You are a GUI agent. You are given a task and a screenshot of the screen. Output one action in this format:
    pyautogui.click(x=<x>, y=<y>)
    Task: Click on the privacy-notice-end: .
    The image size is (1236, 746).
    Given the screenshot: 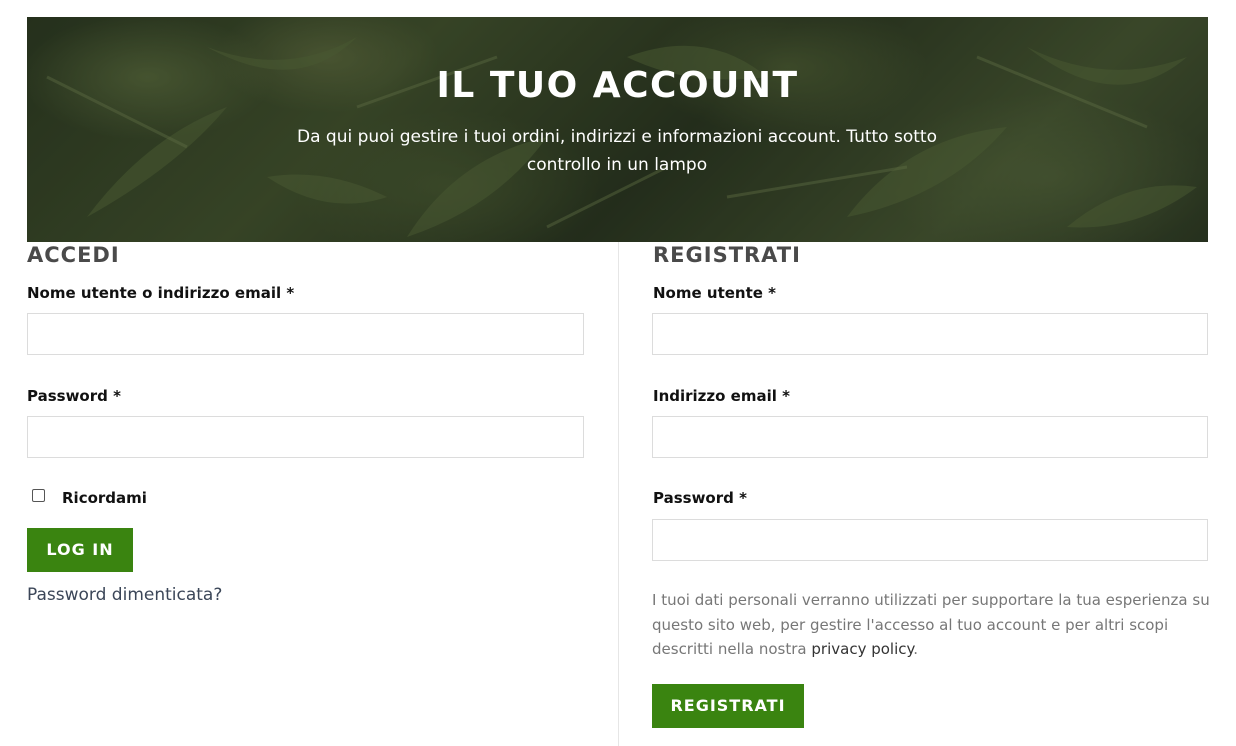 What is the action you would take?
    pyautogui.click(x=916, y=649)
    